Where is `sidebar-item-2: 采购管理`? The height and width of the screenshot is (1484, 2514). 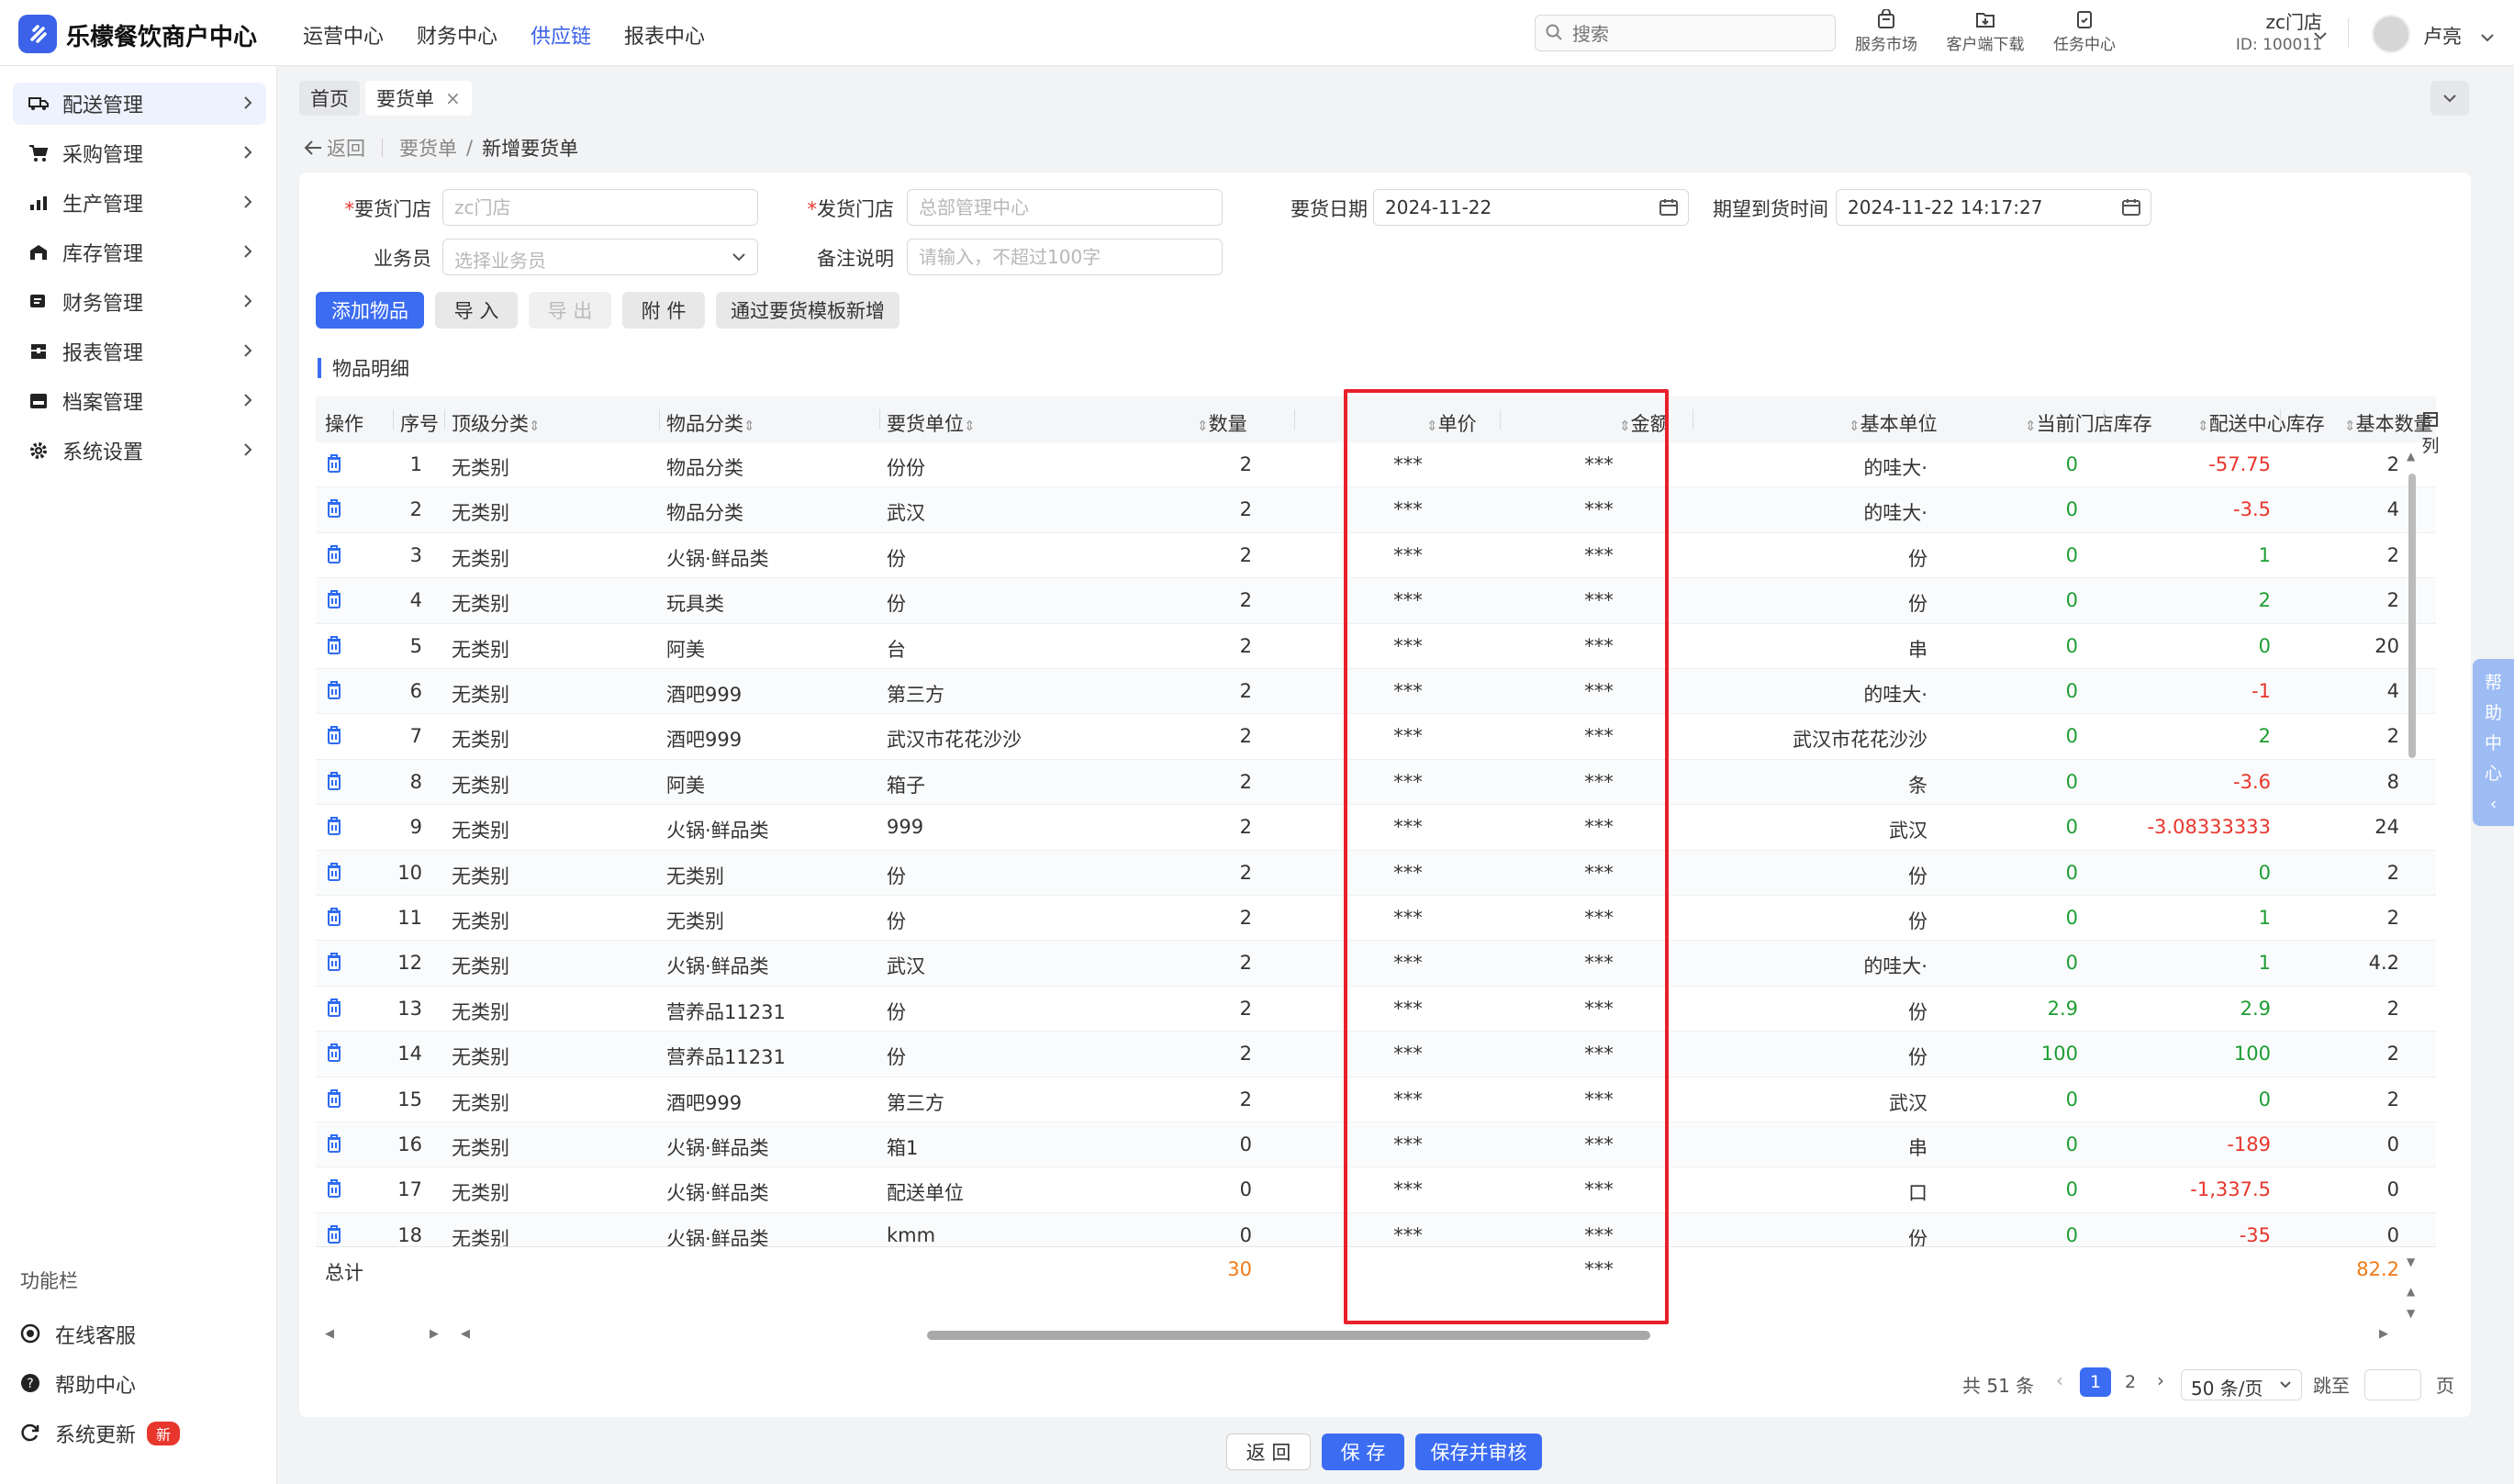 sidebar-item-2: 采购管理 is located at coordinates (139, 153).